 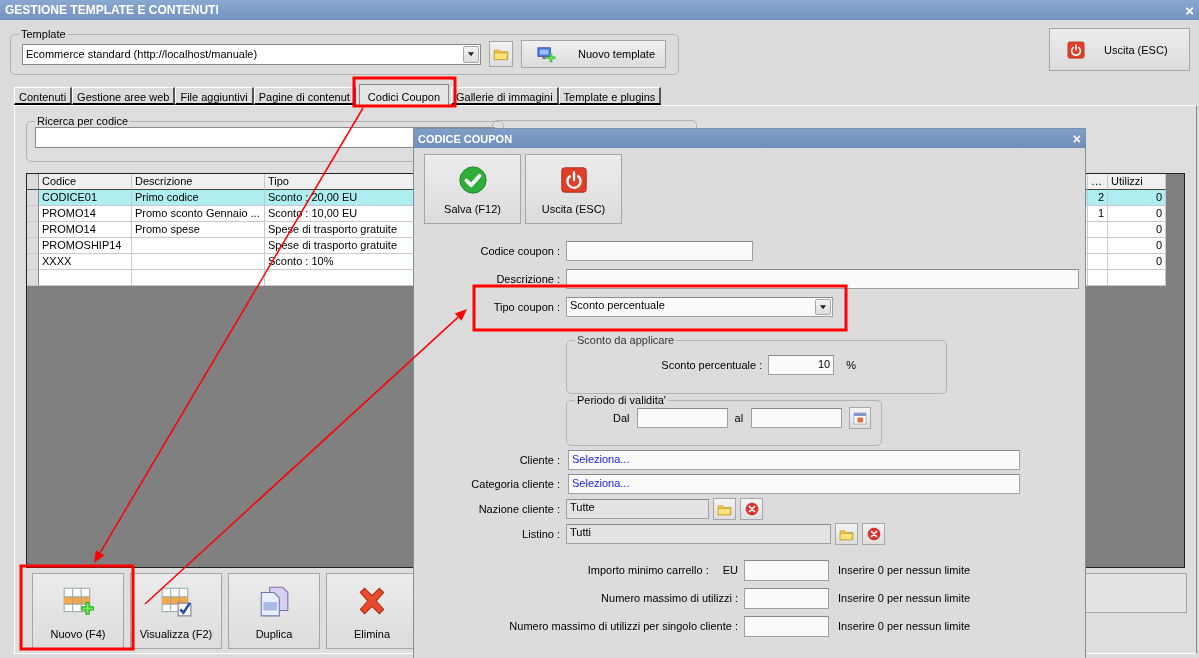 What do you see at coordinates (214, 96) in the screenshot?
I see `tab: File aggiuntivi` at bounding box center [214, 96].